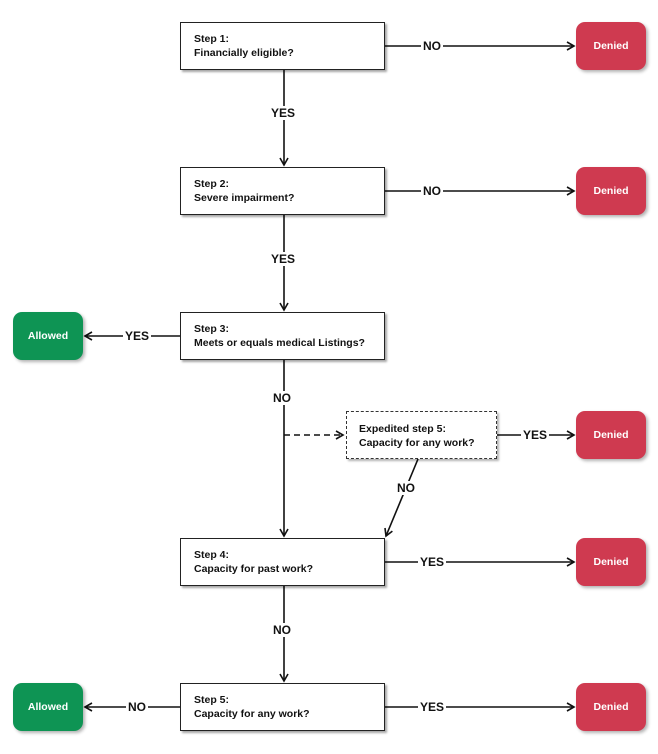 This screenshot has width=658, height=754. Describe the element at coordinates (212, 329) in the screenshot. I see `step-3-title: Step 3:` at that location.